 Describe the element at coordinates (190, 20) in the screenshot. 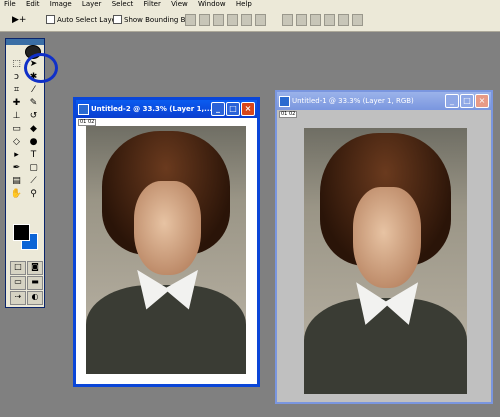

I see `align-top-icon` at that location.